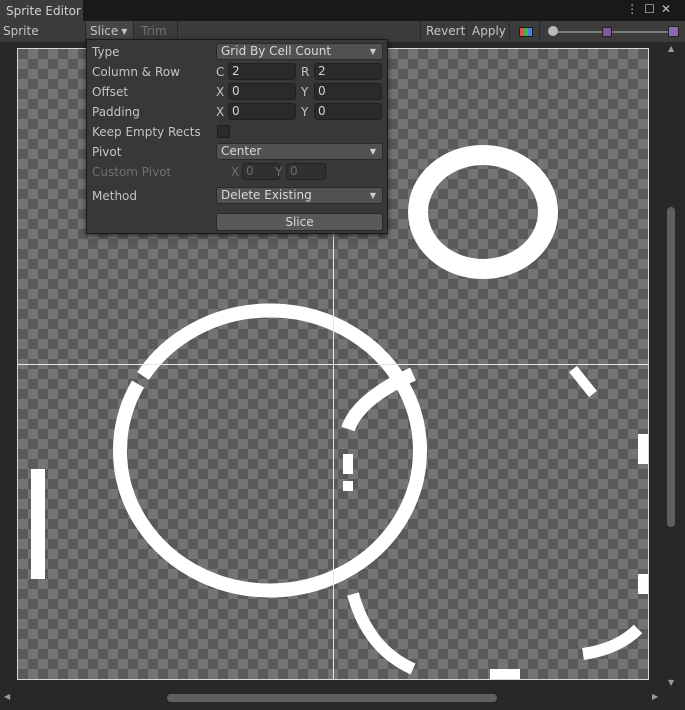 Image resolution: width=685 pixels, height=710 pixels. What do you see at coordinates (220, 72) in the screenshot?
I see `column-axis-label: C` at bounding box center [220, 72].